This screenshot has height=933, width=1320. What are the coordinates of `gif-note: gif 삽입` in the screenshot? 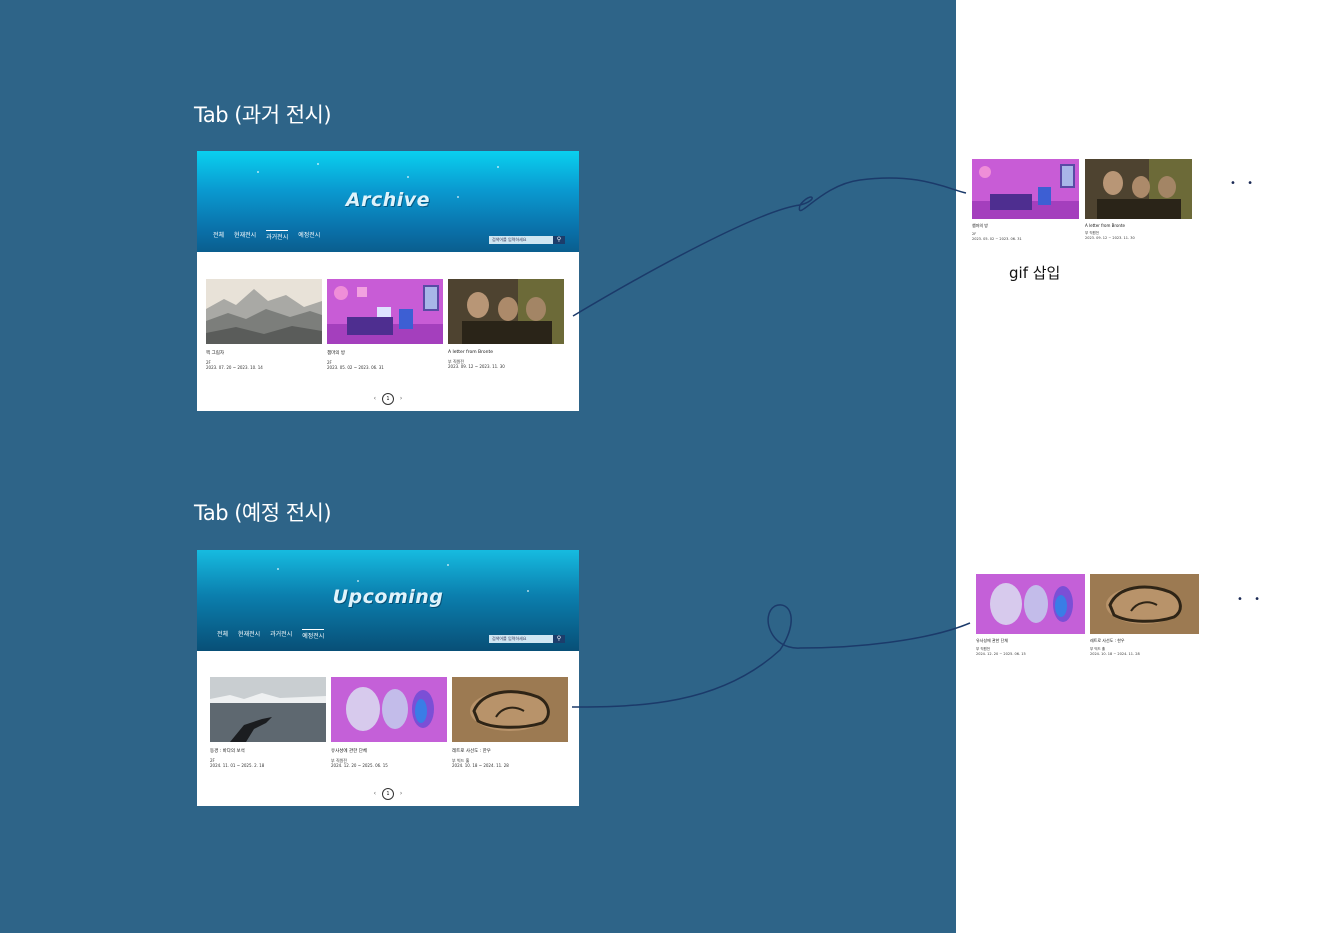 It's located at (1035, 273).